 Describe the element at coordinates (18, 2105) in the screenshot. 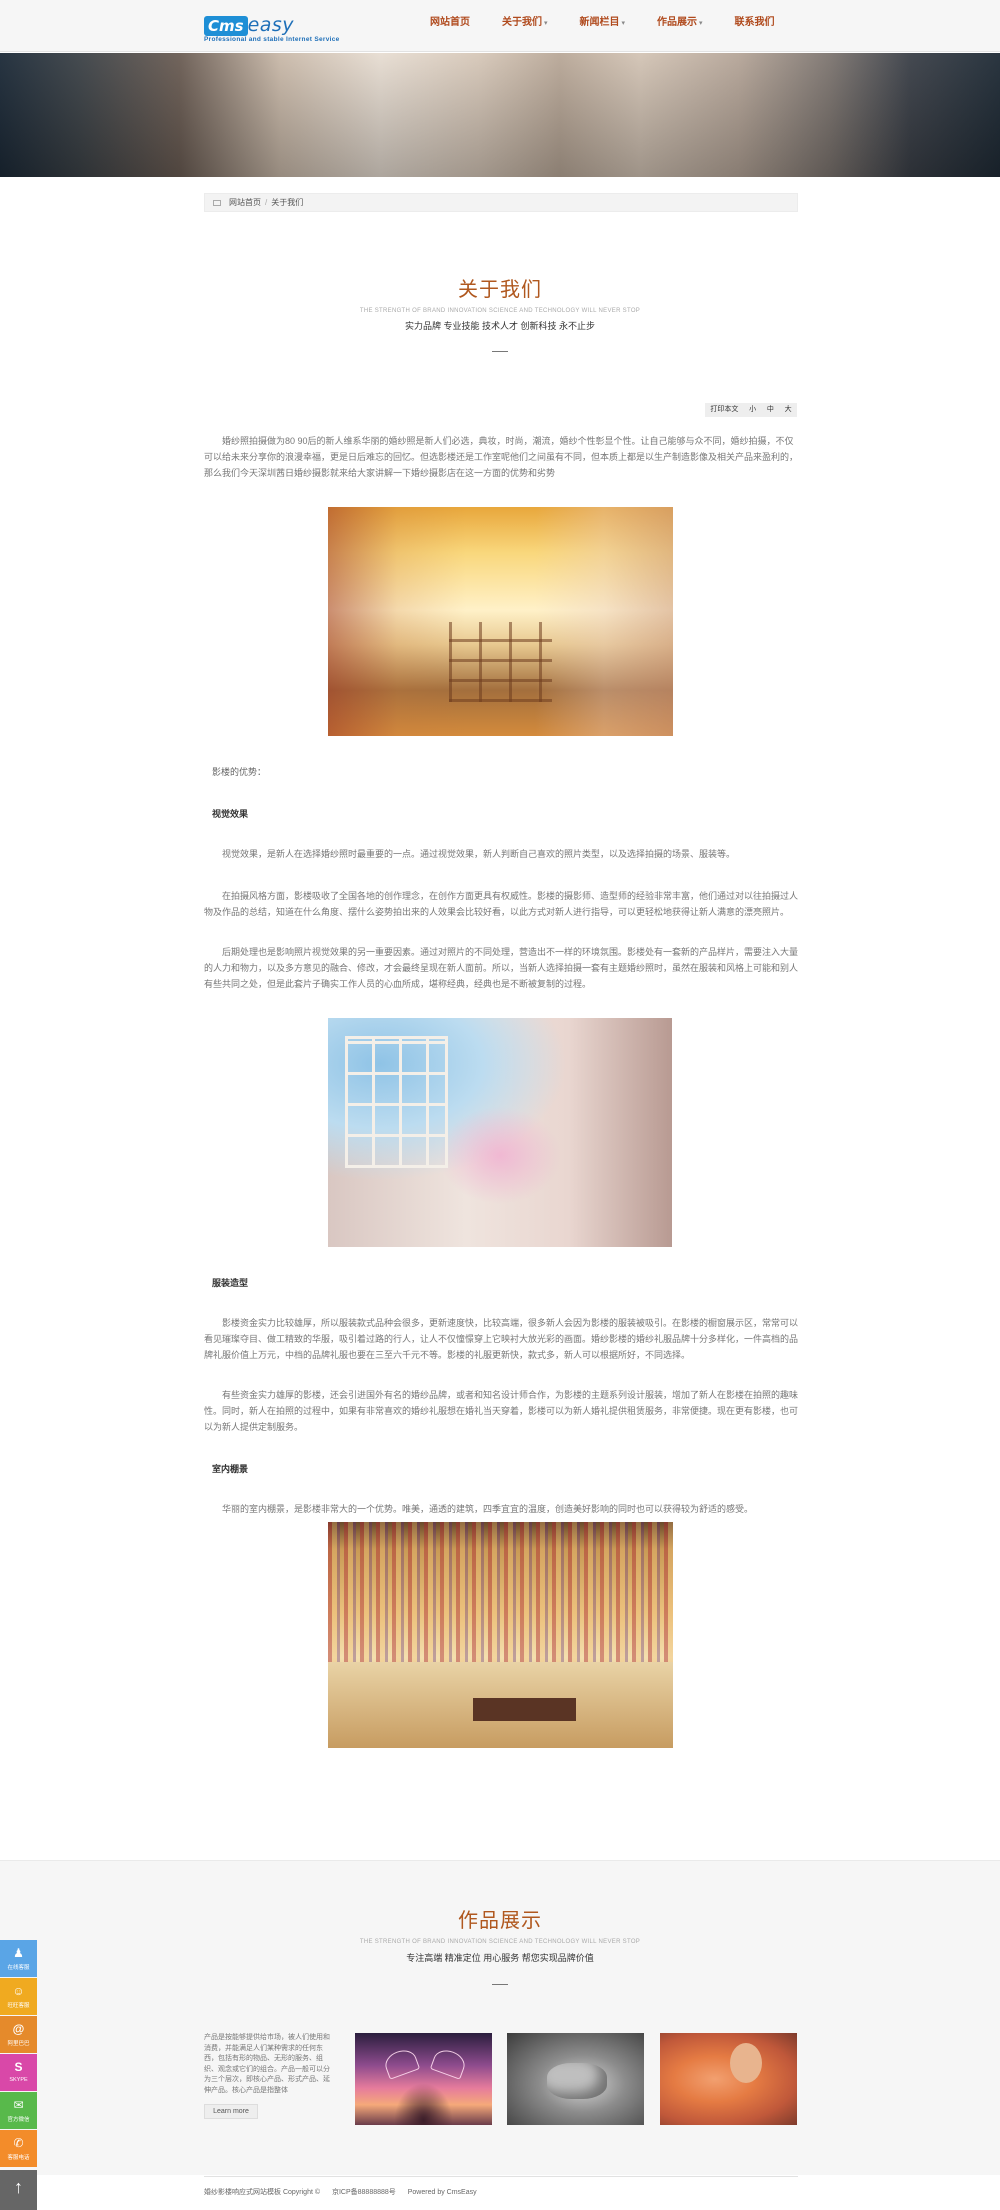

I see `wechat-icon: ✉` at that location.